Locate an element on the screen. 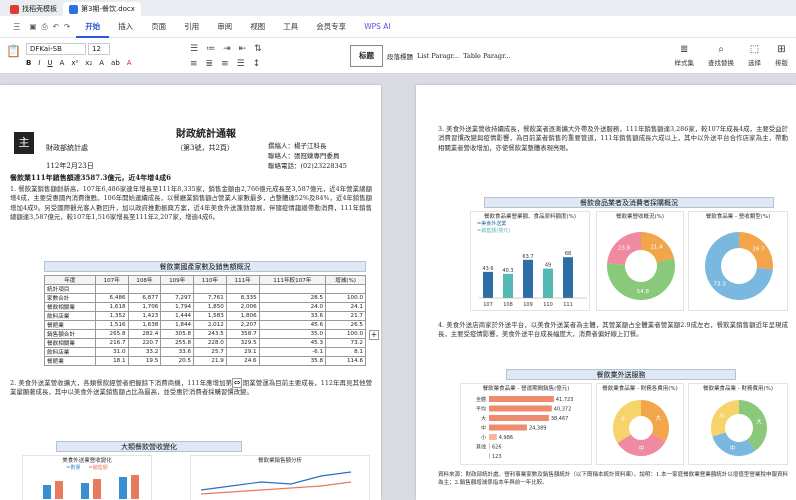 This screenshot has width=796, height=500. italic-button: I is located at coordinates (39, 63).